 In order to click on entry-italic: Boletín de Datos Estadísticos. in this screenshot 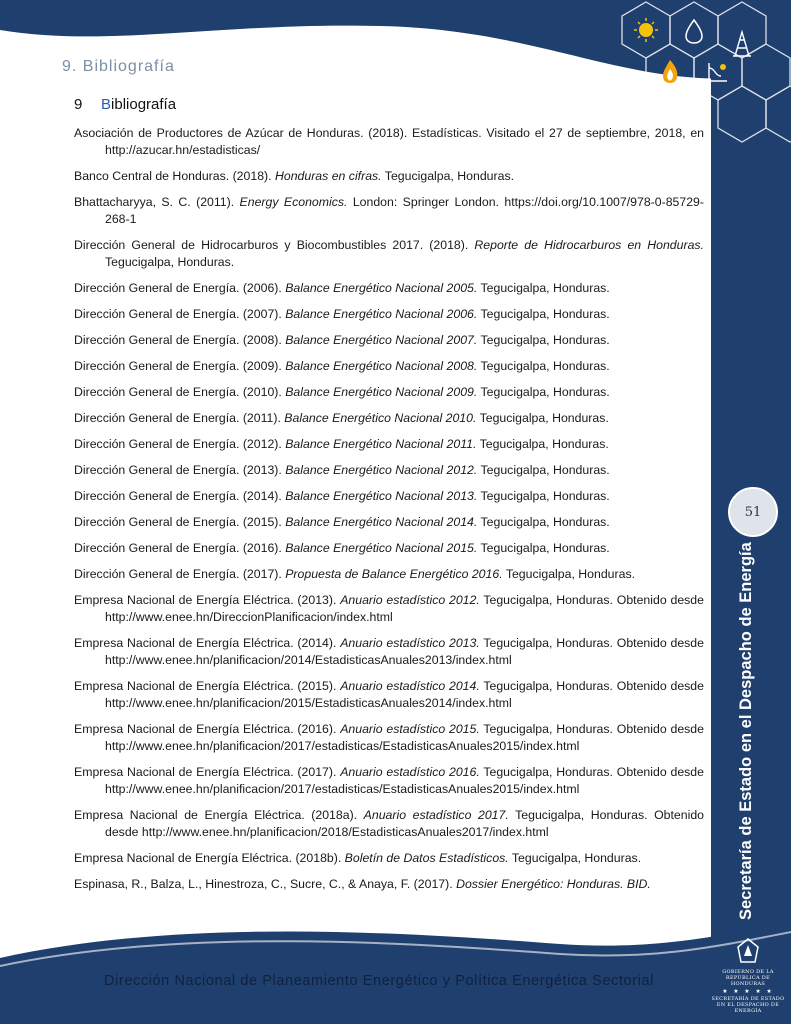, I will do `click(426, 858)`.